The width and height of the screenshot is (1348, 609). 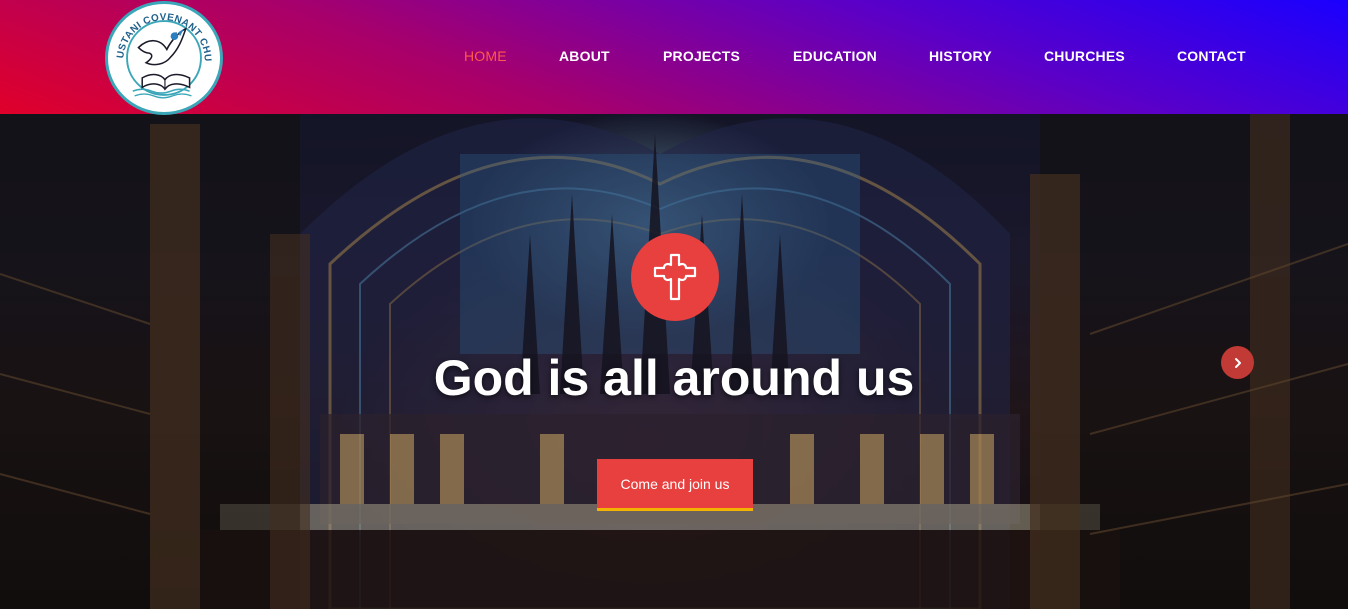 What do you see at coordinates (960, 56) in the screenshot?
I see `nav-history: HISTORY` at bounding box center [960, 56].